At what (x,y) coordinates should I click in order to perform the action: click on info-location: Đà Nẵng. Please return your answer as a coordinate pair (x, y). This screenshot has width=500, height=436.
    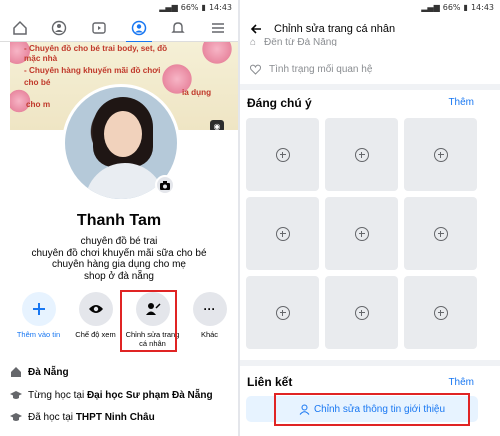
    Looking at the image, I should click on (39, 372).